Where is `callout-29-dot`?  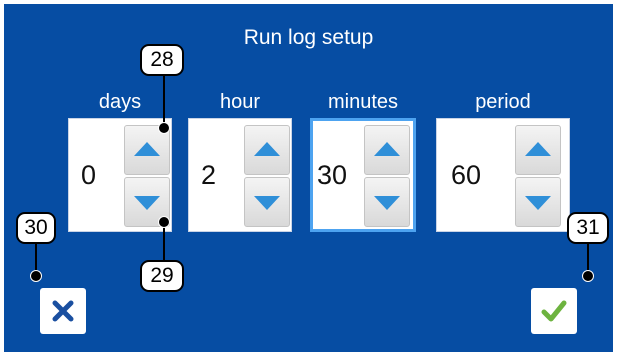 callout-29-dot is located at coordinates (164, 222).